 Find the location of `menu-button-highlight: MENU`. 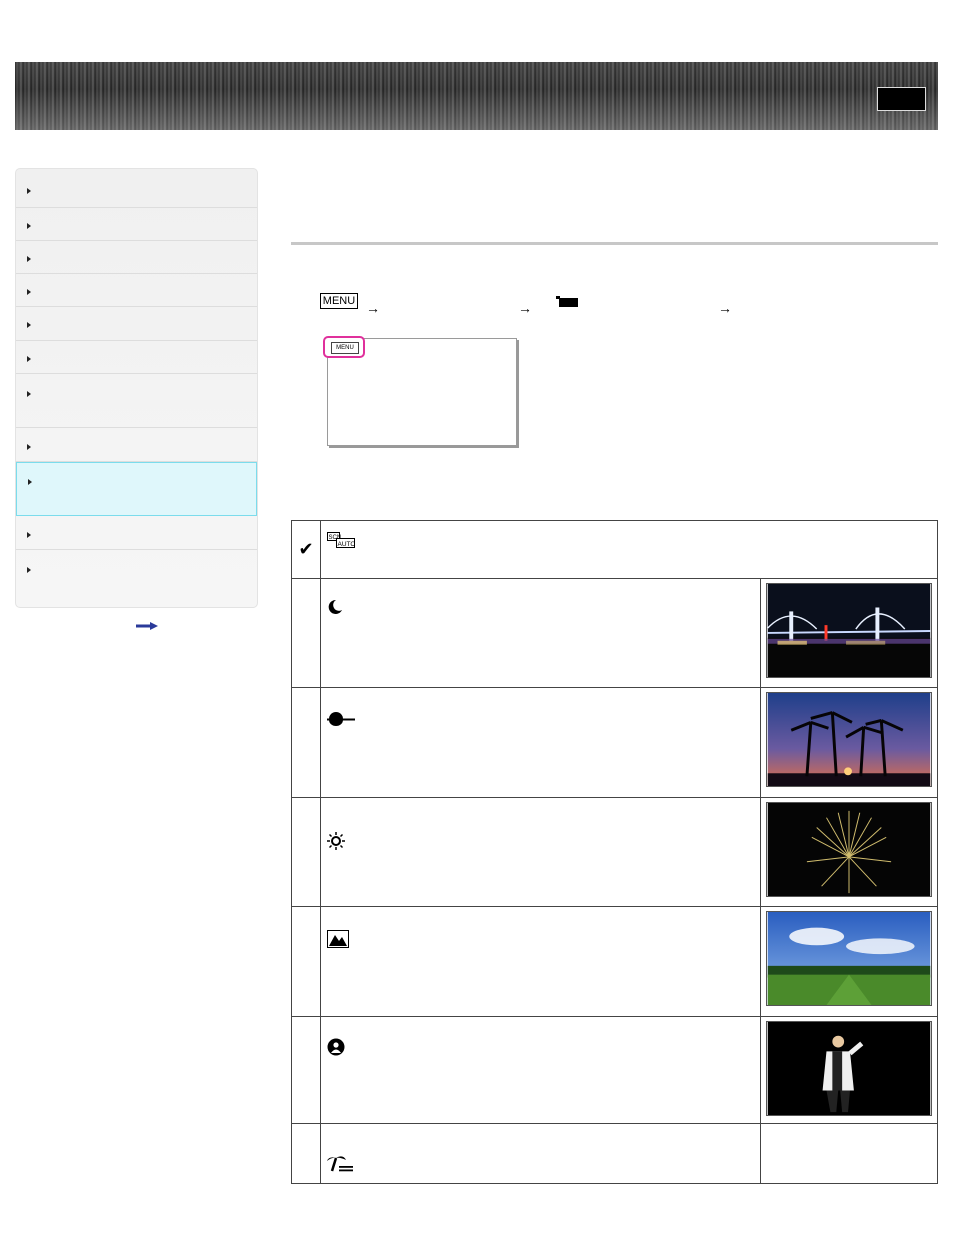

menu-button-highlight: MENU is located at coordinates (344, 347).